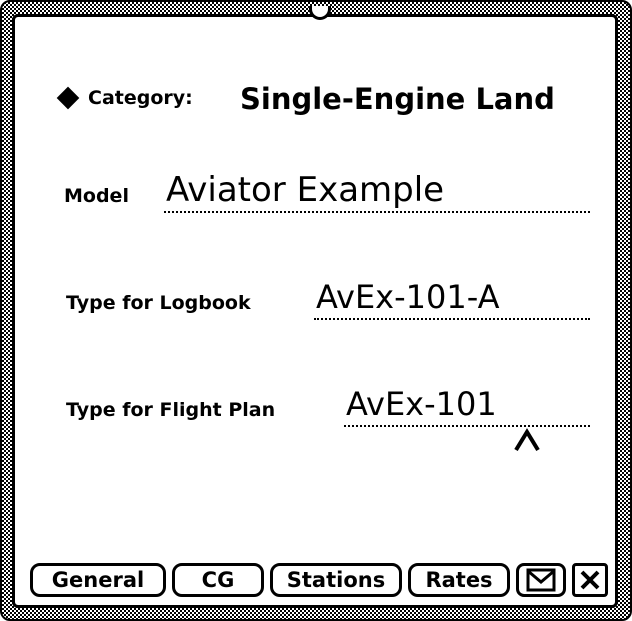 The width and height of the screenshot is (632, 621). What do you see at coordinates (158, 303) in the screenshot?
I see `type-logbook-label: Type for Logbook` at bounding box center [158, 303].